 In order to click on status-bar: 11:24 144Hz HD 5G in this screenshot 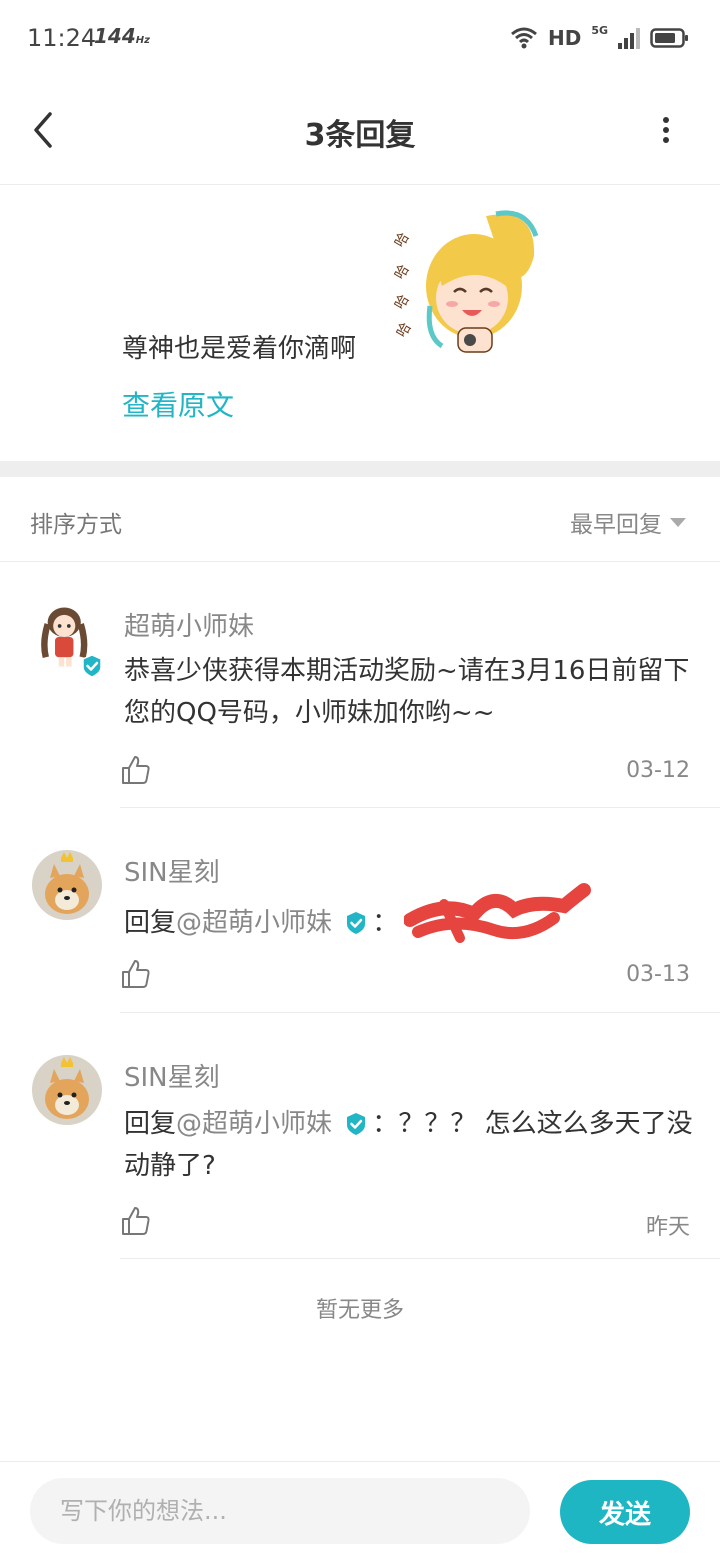, I will do `click(360, 38)`.